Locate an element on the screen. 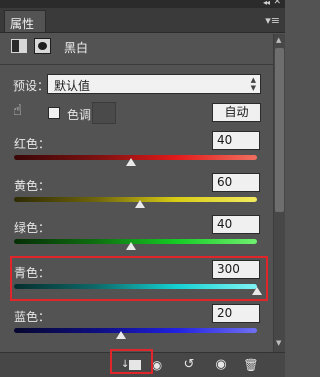  slider-row-blue: 蓝色： 20 is located at coordinates (142, 328).